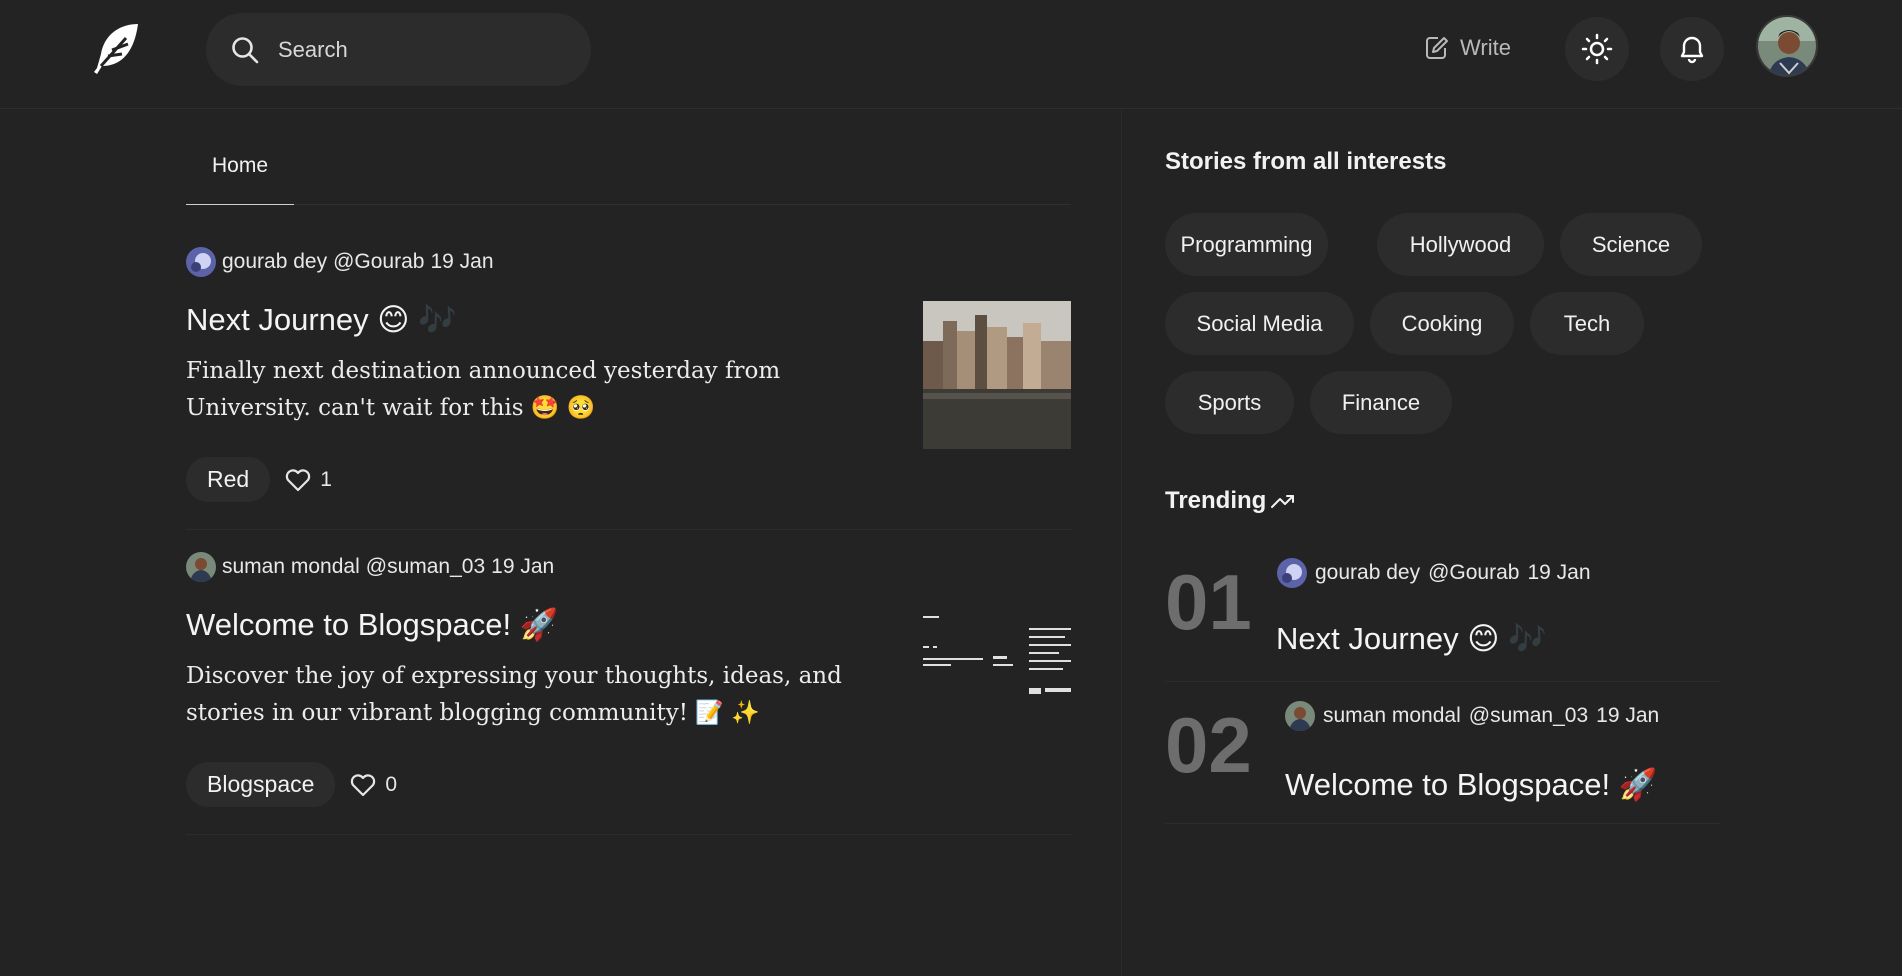 The image size is (1902, 976). What do you see at coordinates (1306, 161) in the screenshot?
I see `interests-heading: Stories from all interests` at bounding box center [1306, 161].